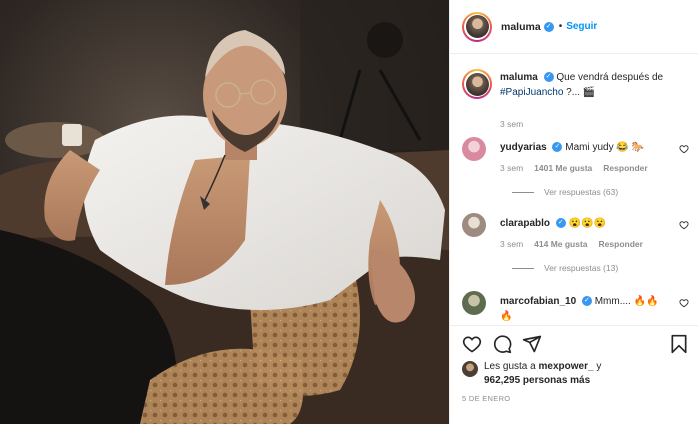 This screenshot has width=698, height=424. Describe the element at coordinates (581, 26) in the screenshot. I see `follow-button: Seguir` at that location.